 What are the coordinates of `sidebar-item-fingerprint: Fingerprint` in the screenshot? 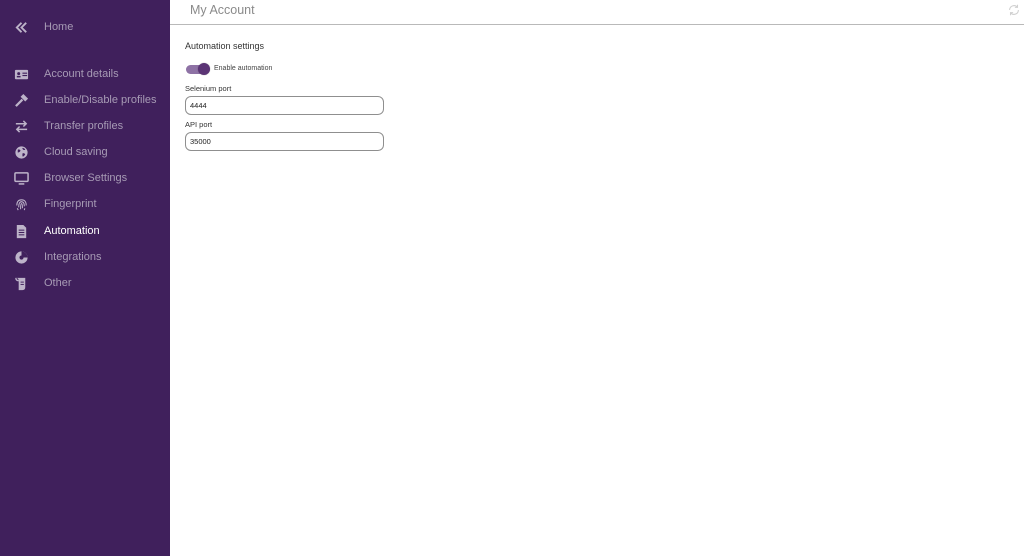 It's located at (85, 204).